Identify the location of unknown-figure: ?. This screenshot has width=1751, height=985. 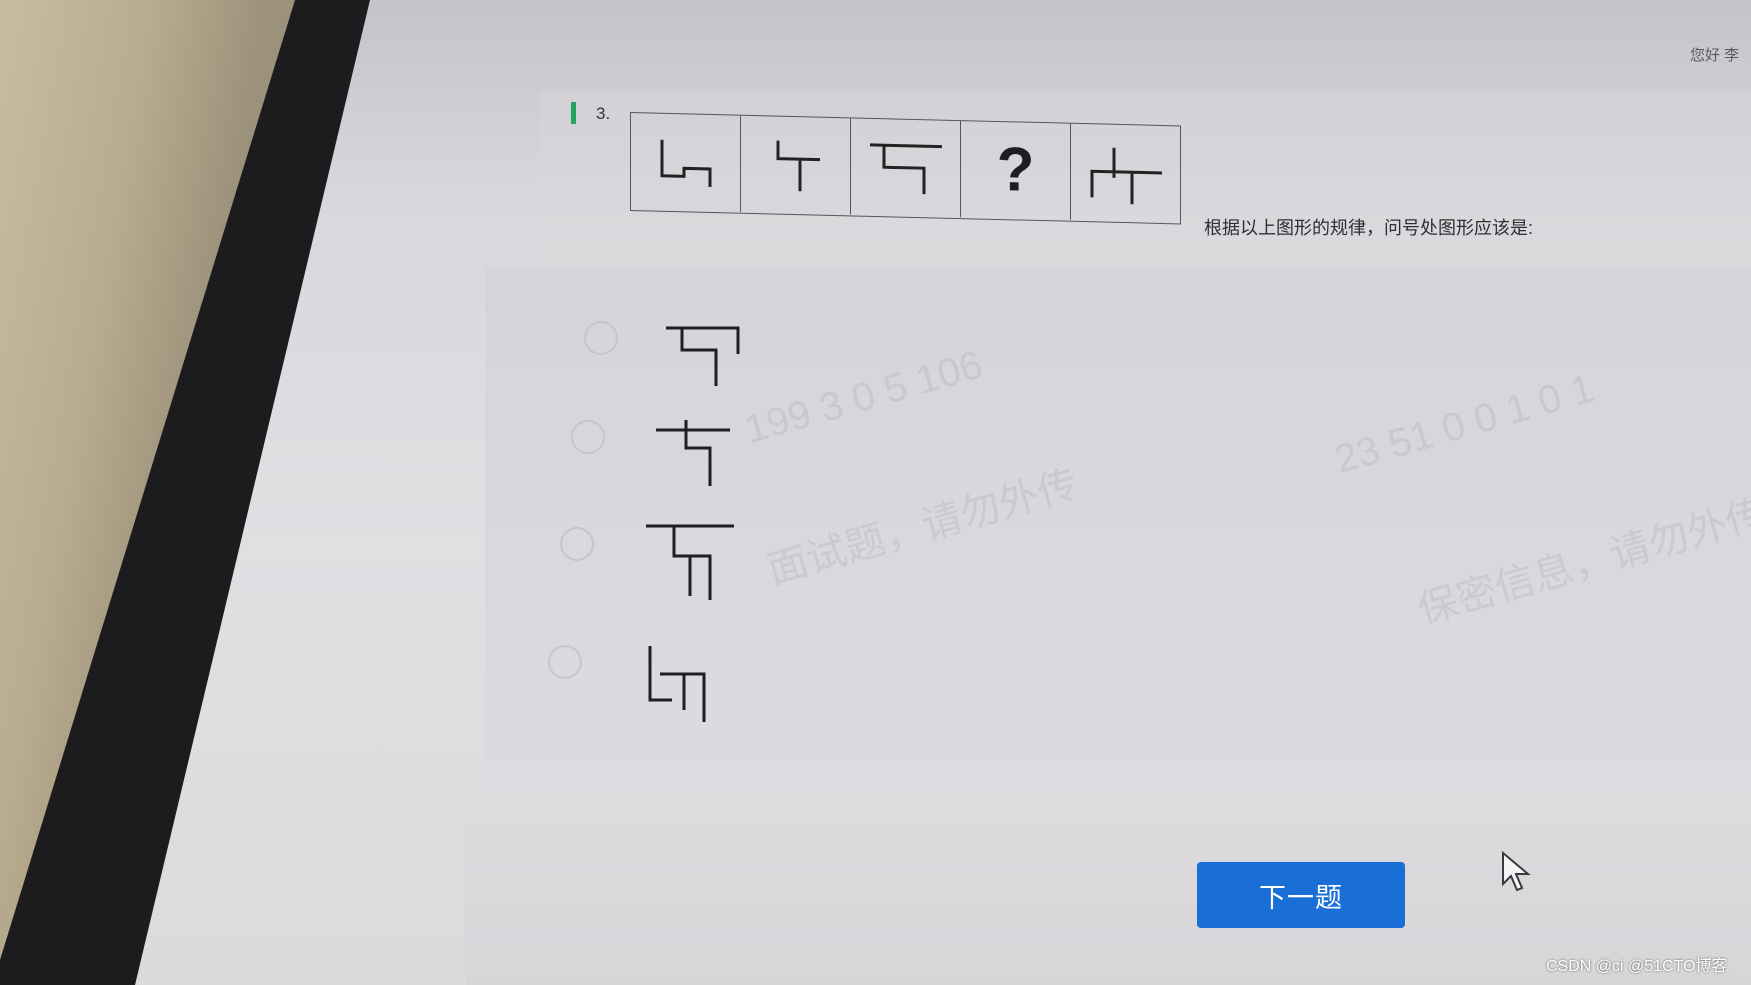
(1015, 169).